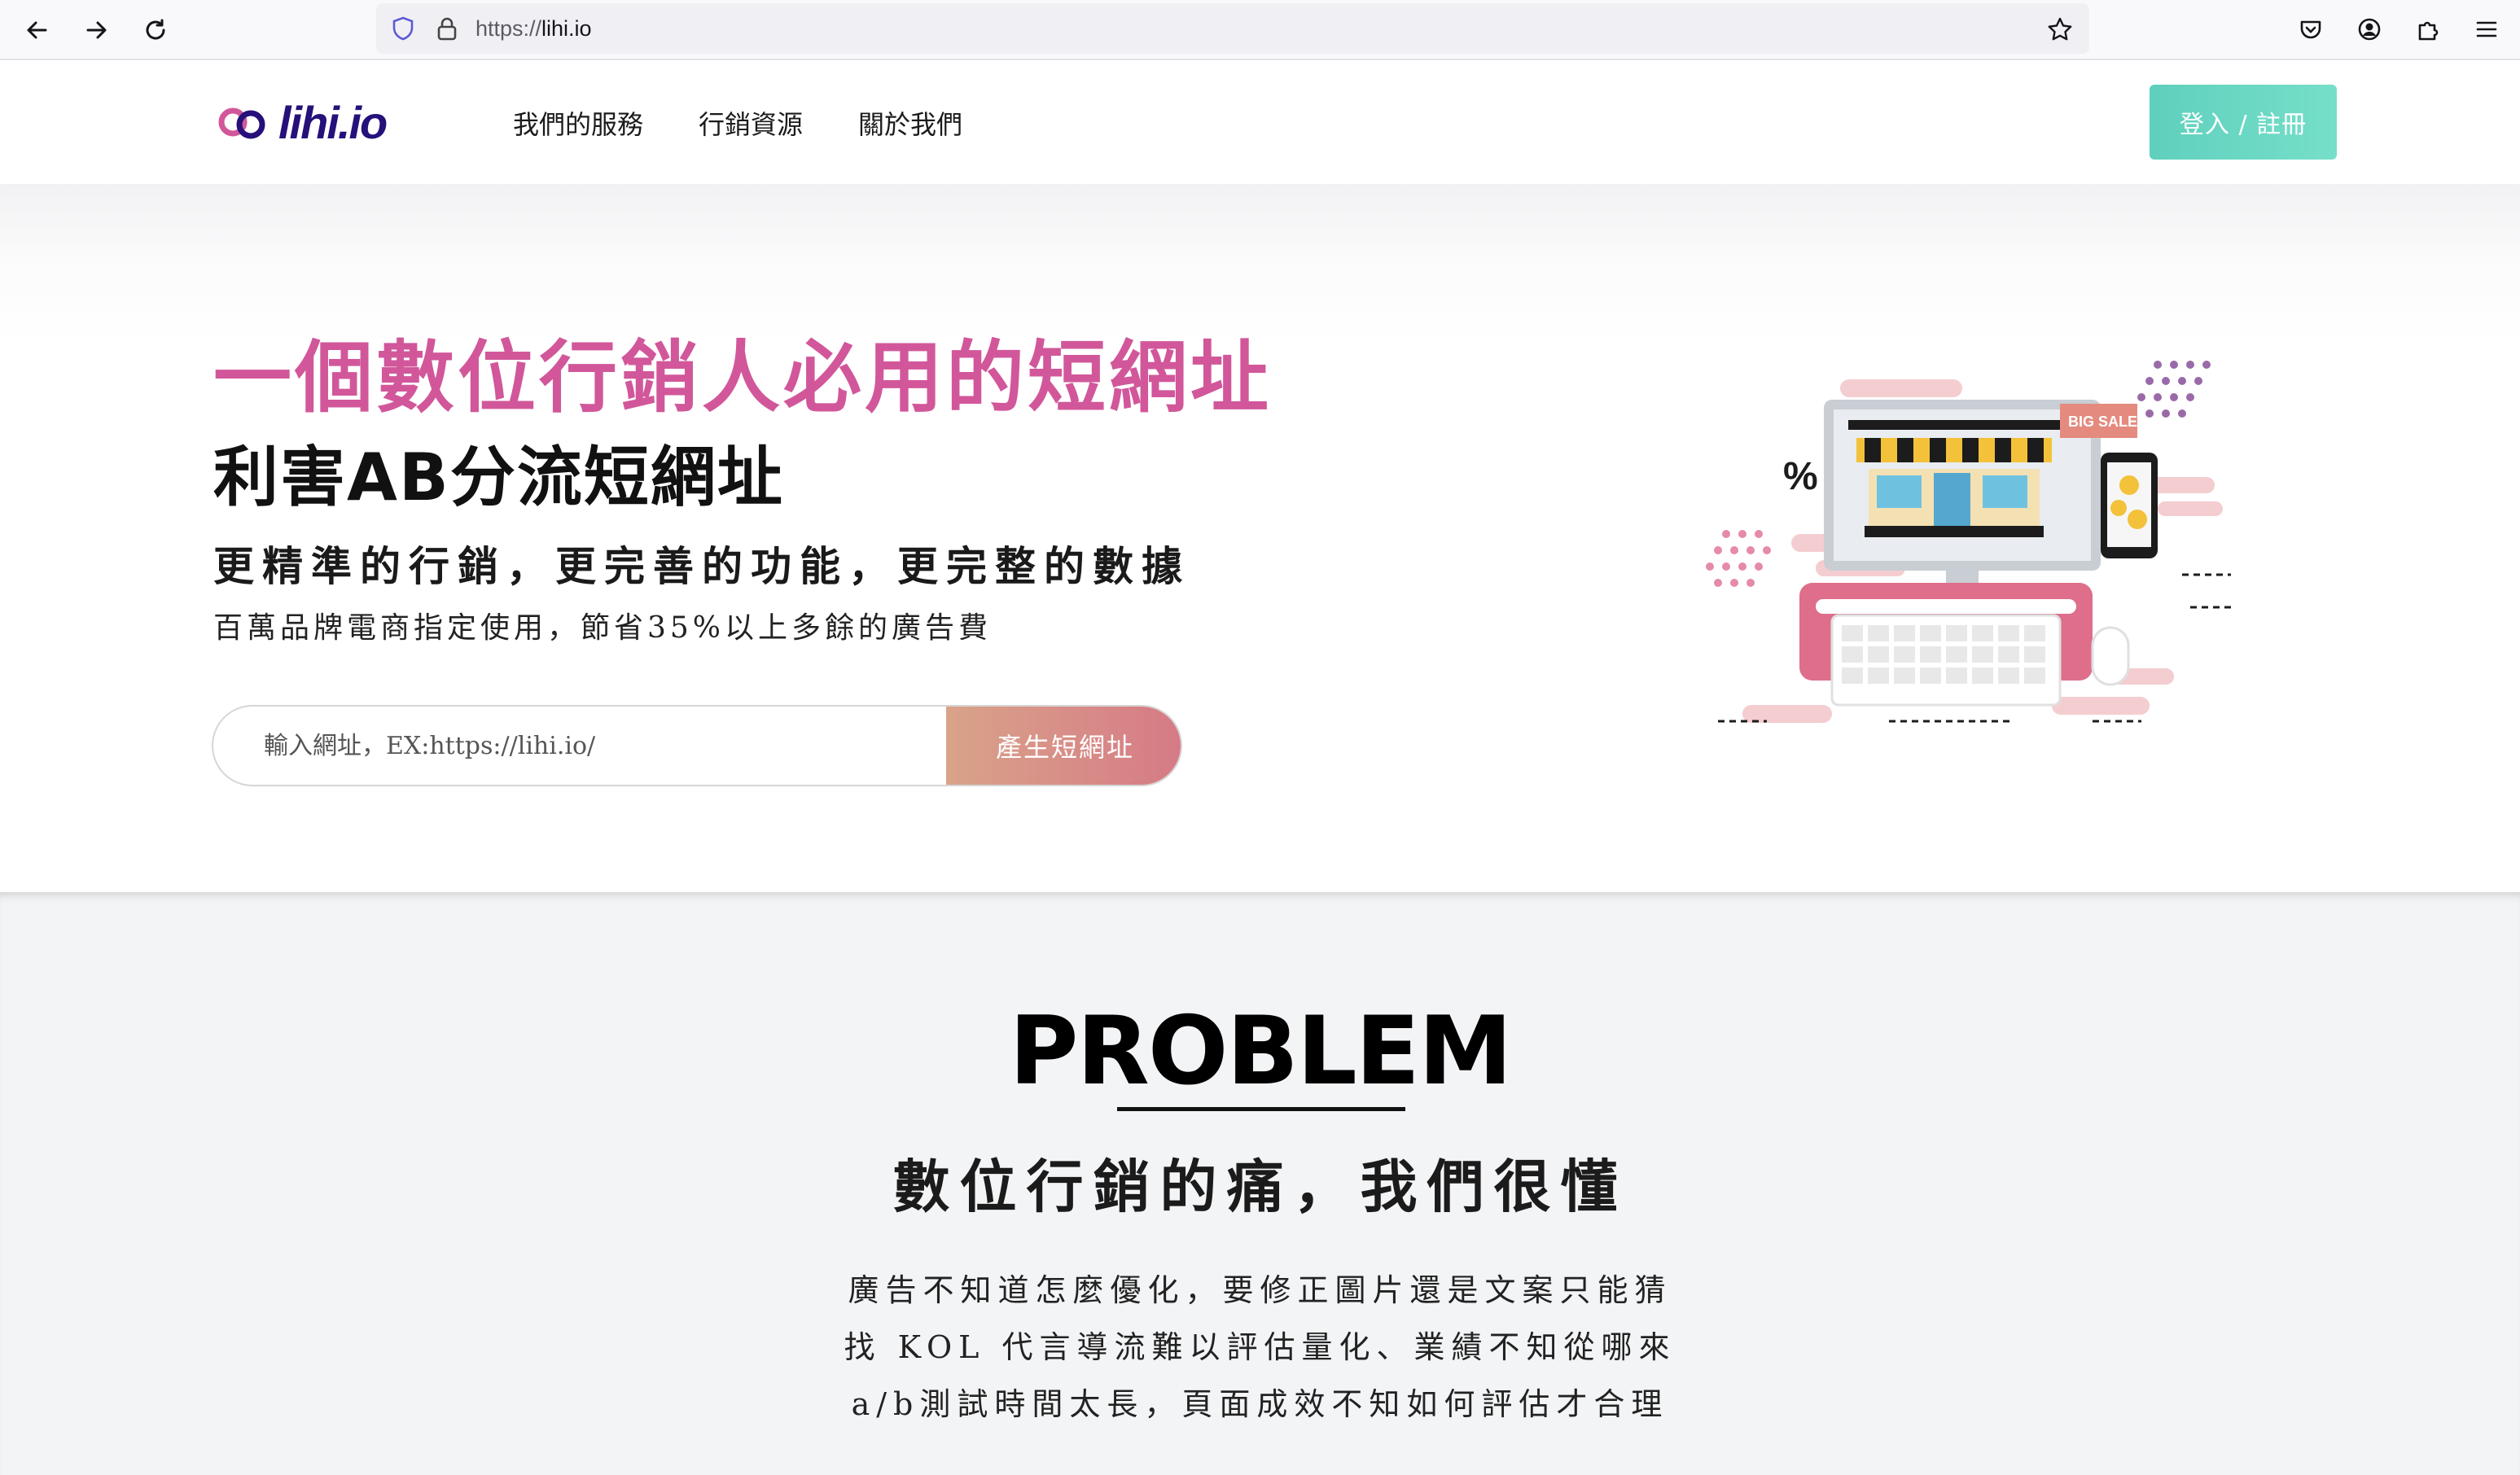 The image size is (2520, 1475). I want to click on problem-line: 找 KOL 代言導流難以評估量化、業績不知從哪來, so click(1260, 1347).